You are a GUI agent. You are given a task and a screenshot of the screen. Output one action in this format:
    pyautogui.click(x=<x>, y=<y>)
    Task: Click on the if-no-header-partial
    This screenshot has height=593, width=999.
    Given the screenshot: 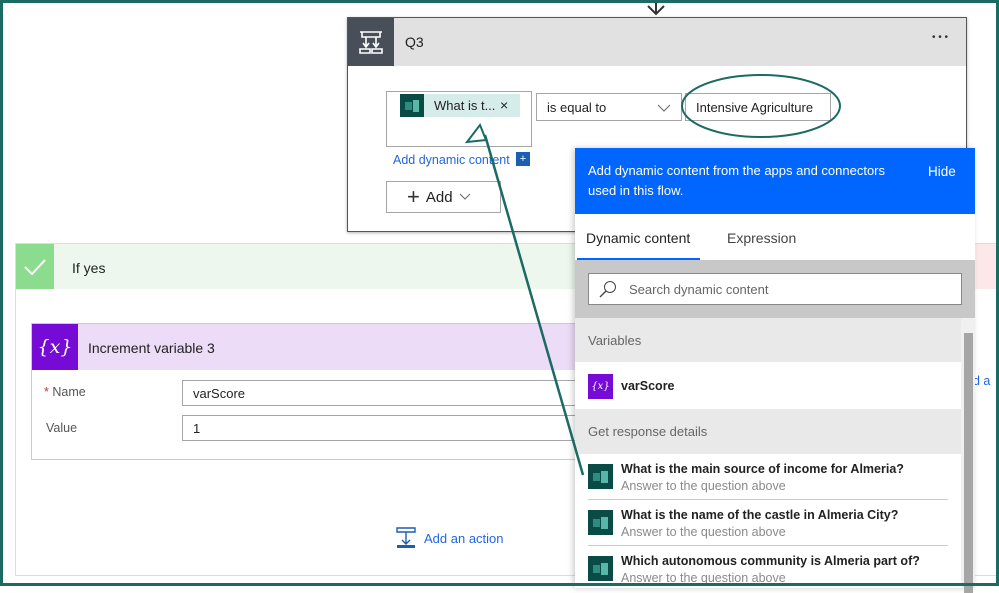 What is the action you would take?
    pyautogui.click(x=987, y=266)
    